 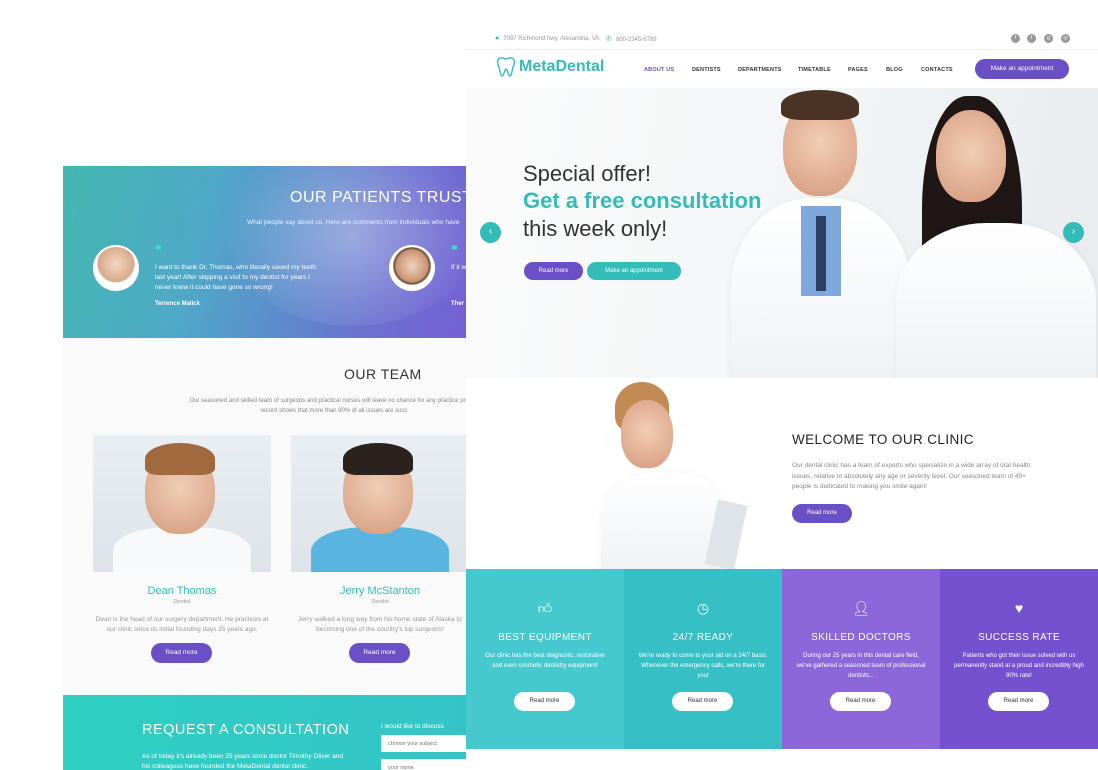 I want to click on make-appointment-button: Make an appointment, so click(x=1022, y=69).